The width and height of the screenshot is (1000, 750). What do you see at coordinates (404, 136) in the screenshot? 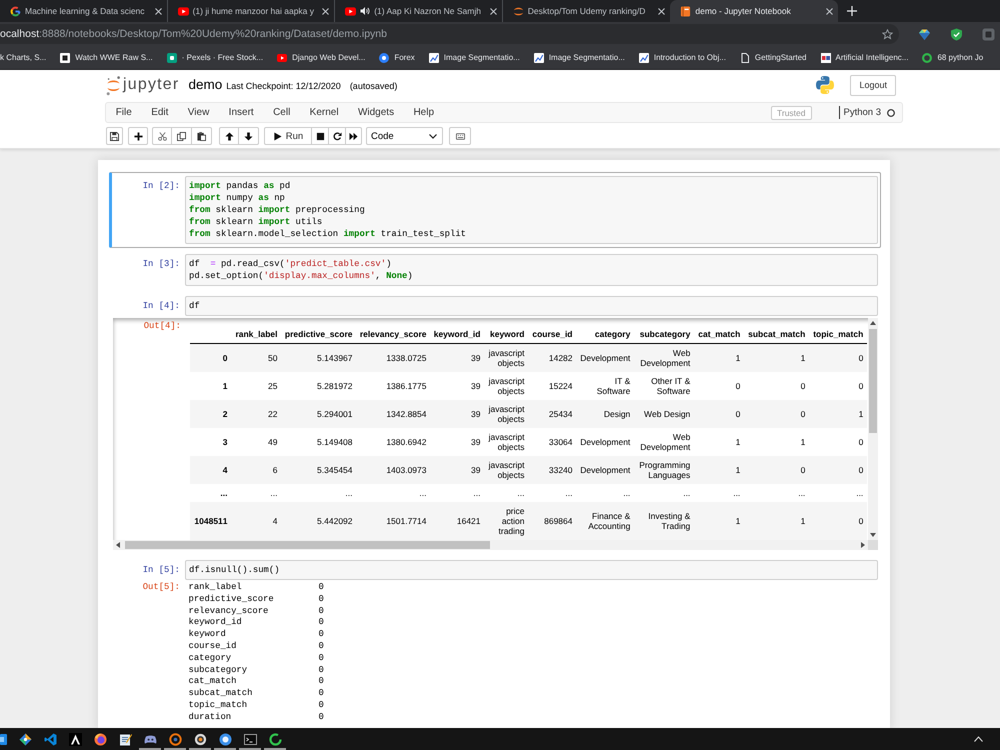
I see `cell-type-select: Code` at bounding box center [404, 136].